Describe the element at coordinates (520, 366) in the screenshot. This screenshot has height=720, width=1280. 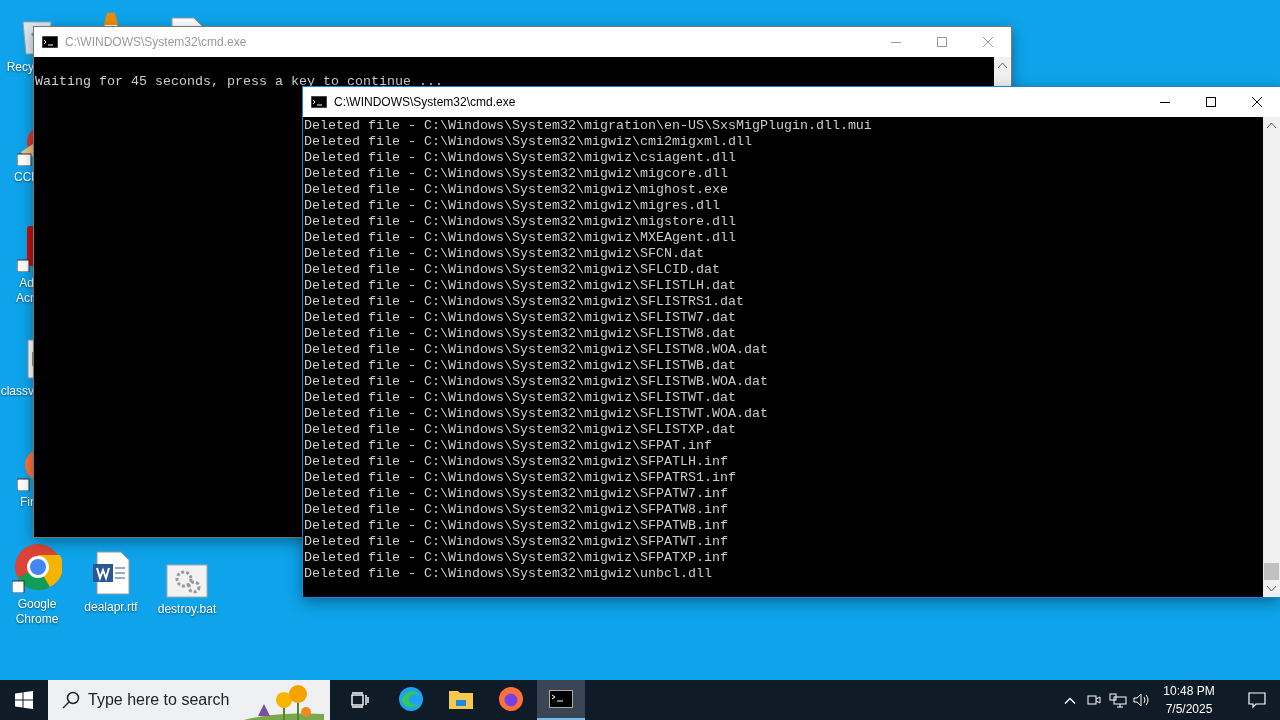
I see `console-line: Deleted file - C:\Windows\System32\migwiz\SFLISTWB.dat` at that location.